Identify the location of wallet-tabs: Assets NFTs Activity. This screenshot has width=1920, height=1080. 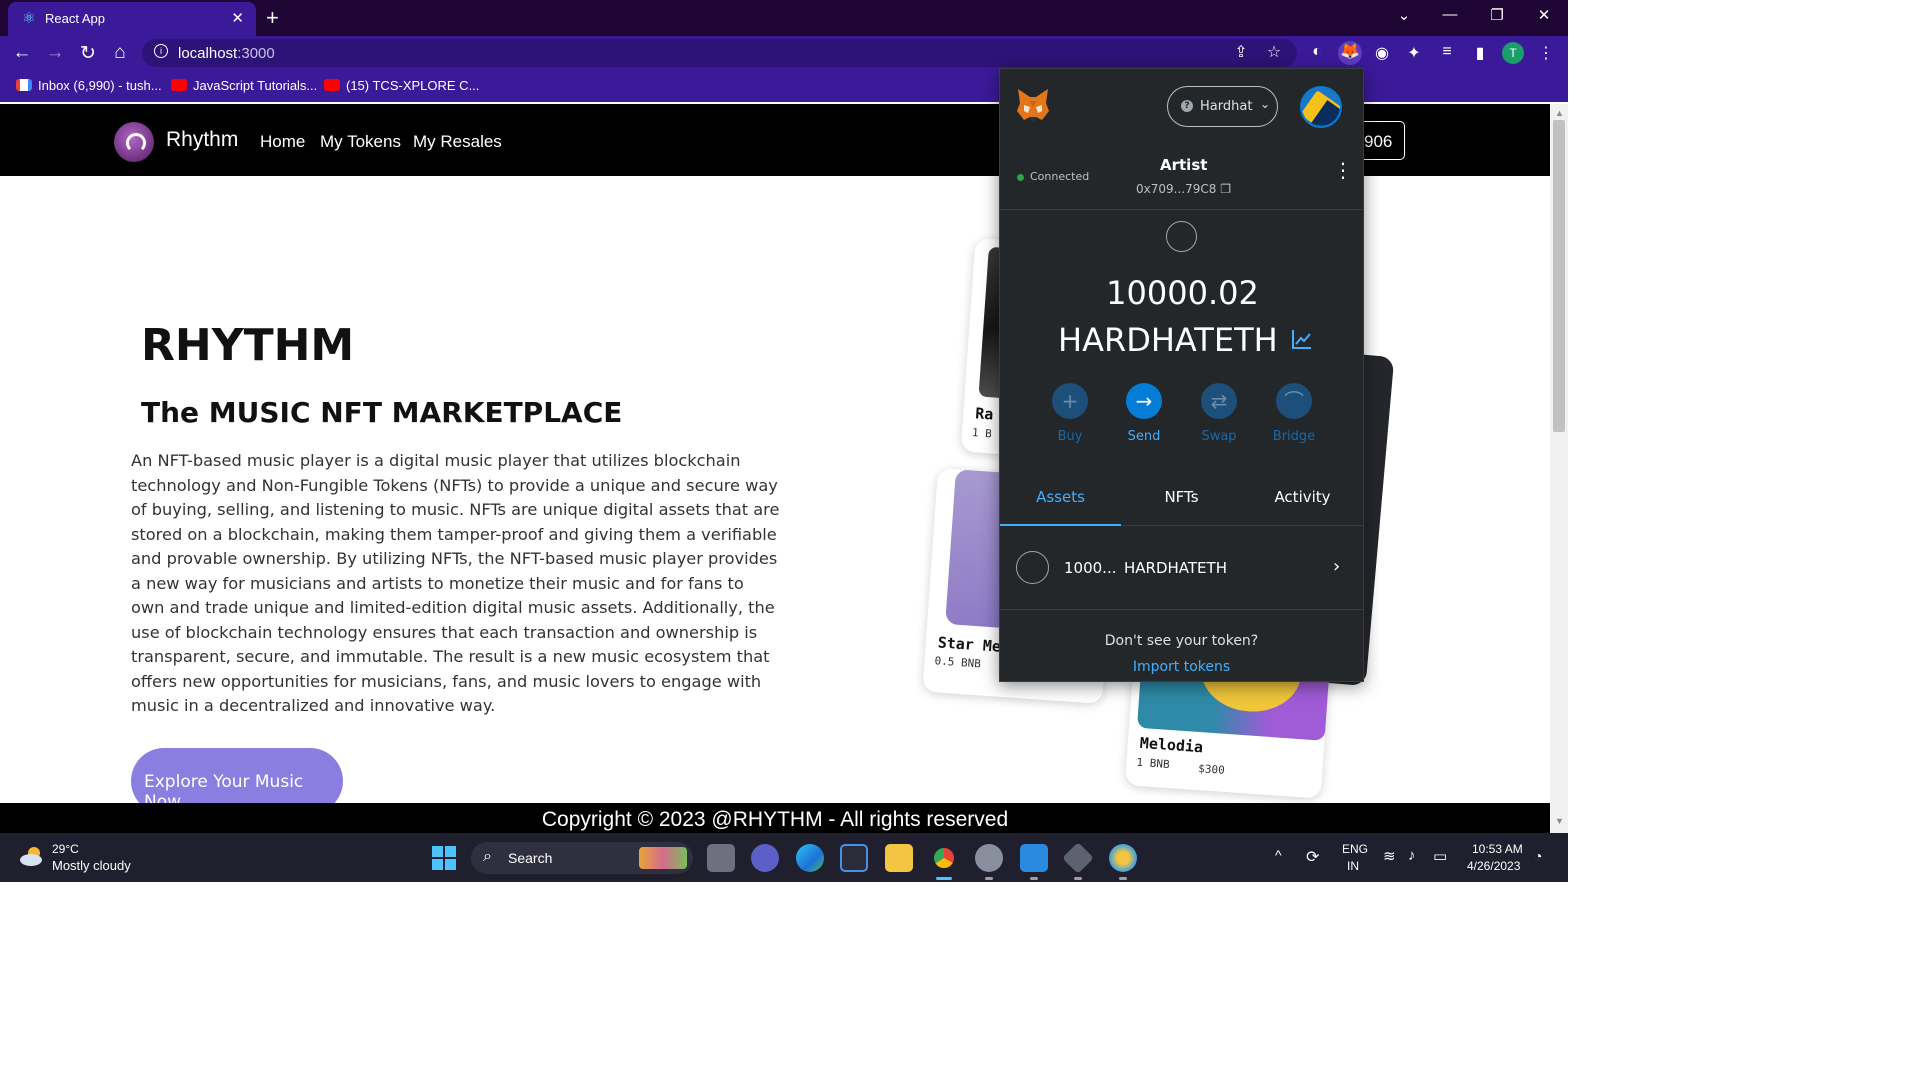
(1181, 500).